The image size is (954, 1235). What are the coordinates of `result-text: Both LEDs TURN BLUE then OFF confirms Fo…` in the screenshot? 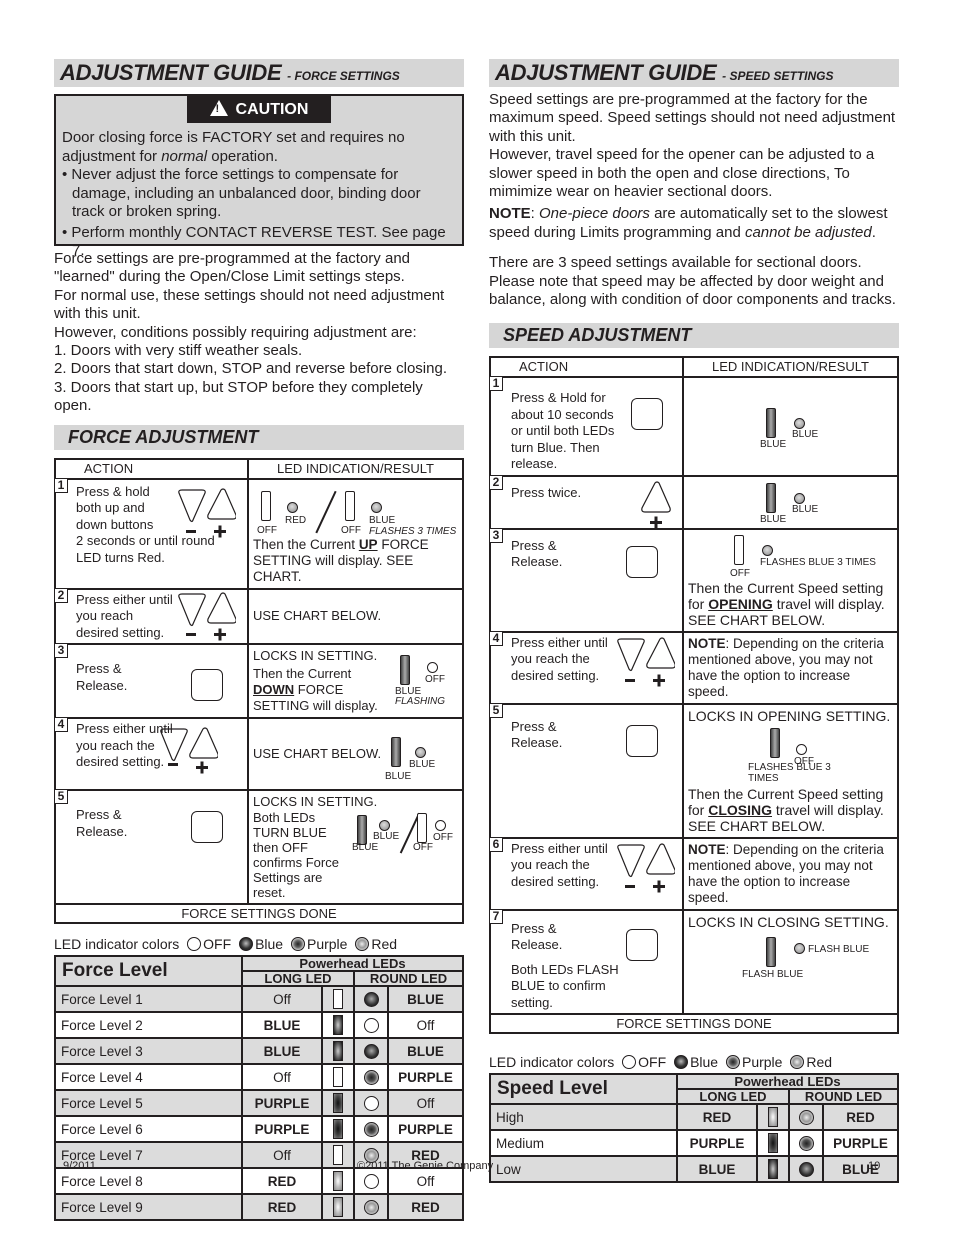 It's located at (296, 855).